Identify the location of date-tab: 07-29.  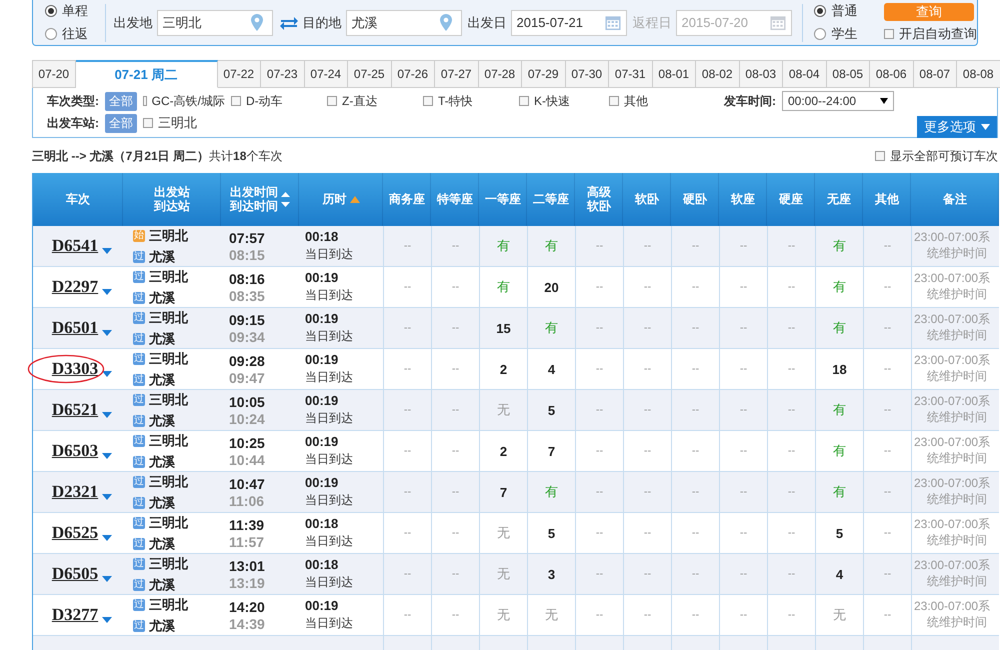
(544, 74).